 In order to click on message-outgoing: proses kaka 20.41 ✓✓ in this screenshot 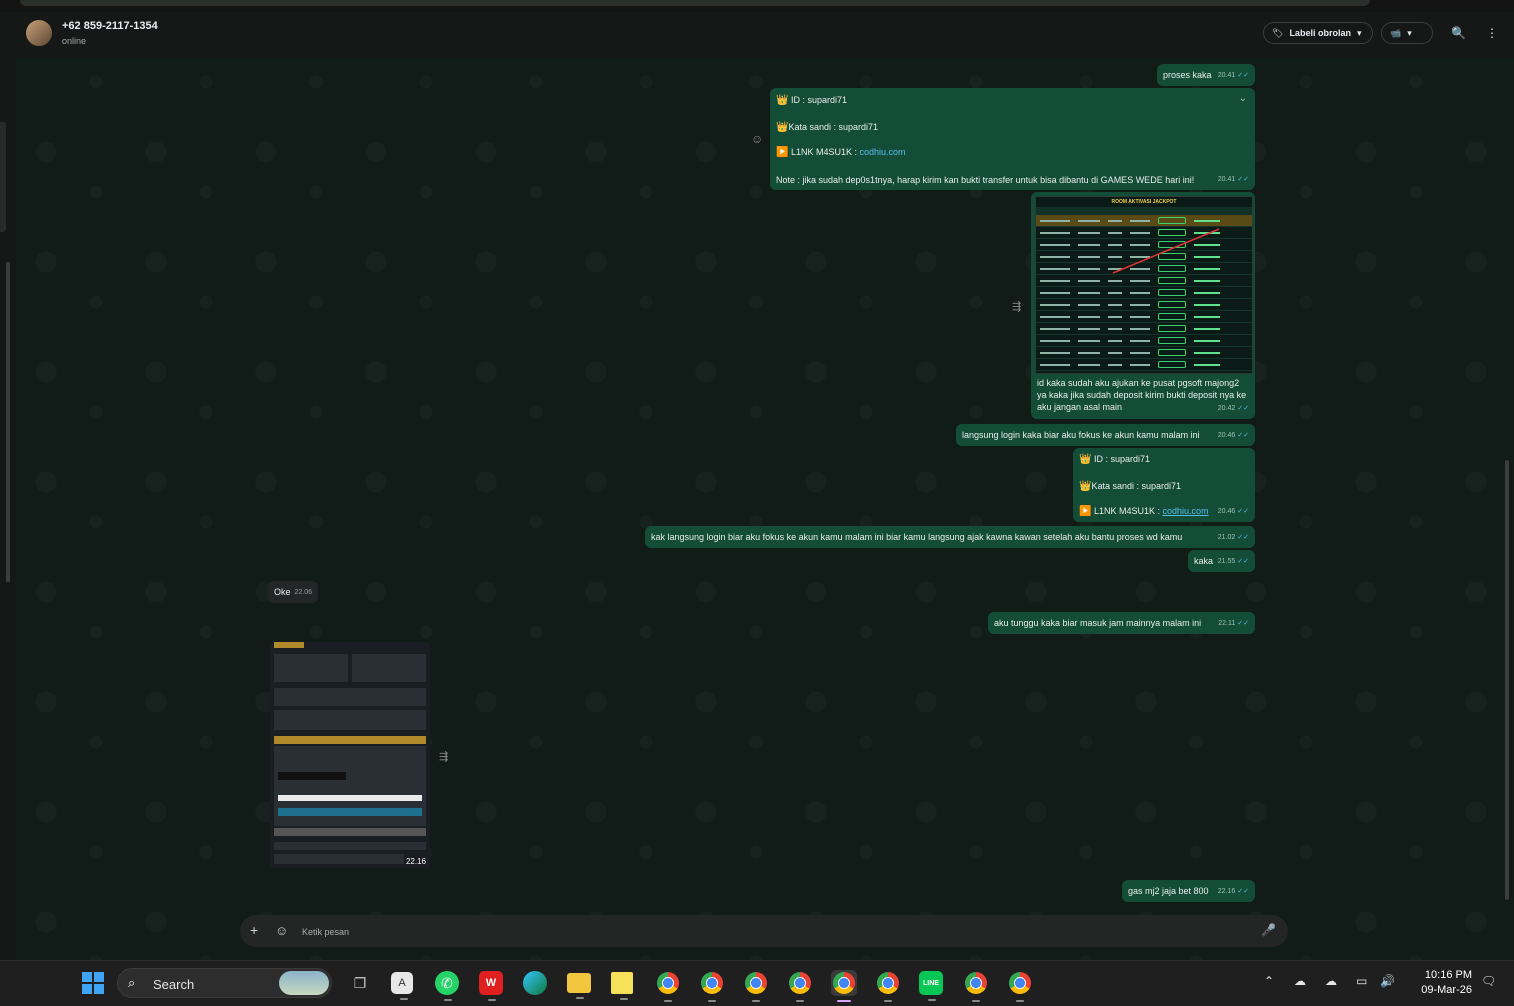, I will do `click(1206, 75)`.